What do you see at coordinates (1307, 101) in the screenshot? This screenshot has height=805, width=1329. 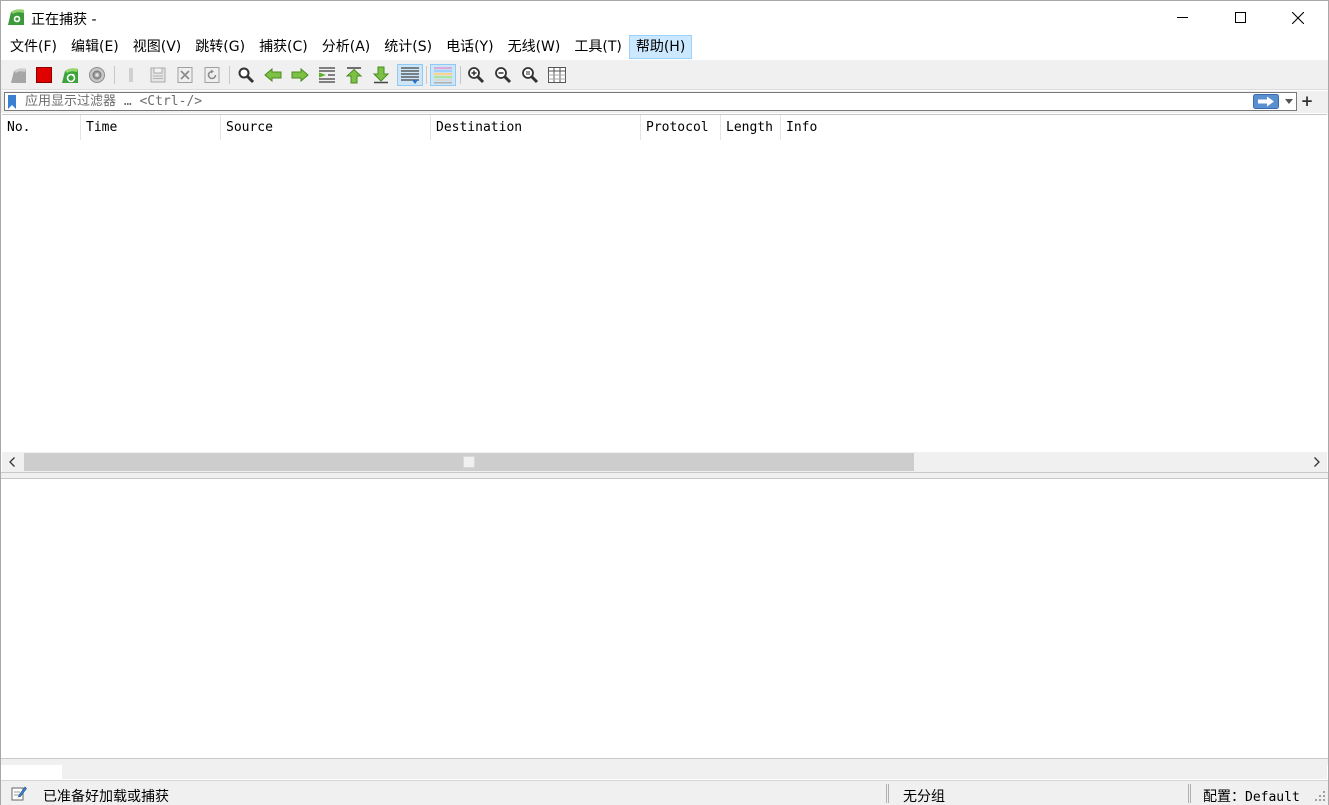 I see `add-filter-button: +` at bounding box center [1307, 101].